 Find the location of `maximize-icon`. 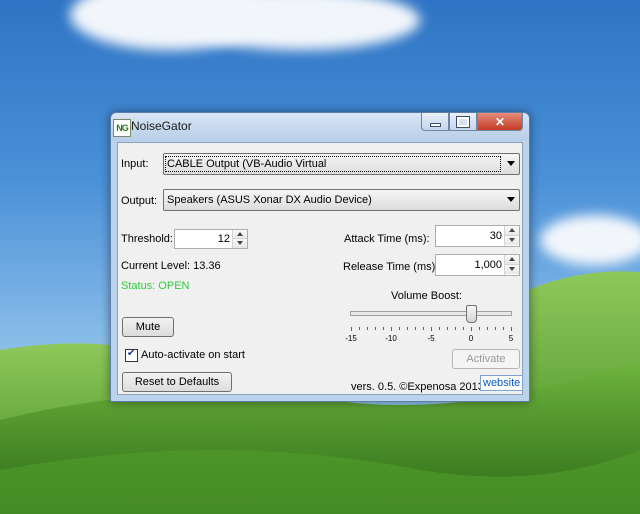

maximize-icon is located at coordinates (463, 121).